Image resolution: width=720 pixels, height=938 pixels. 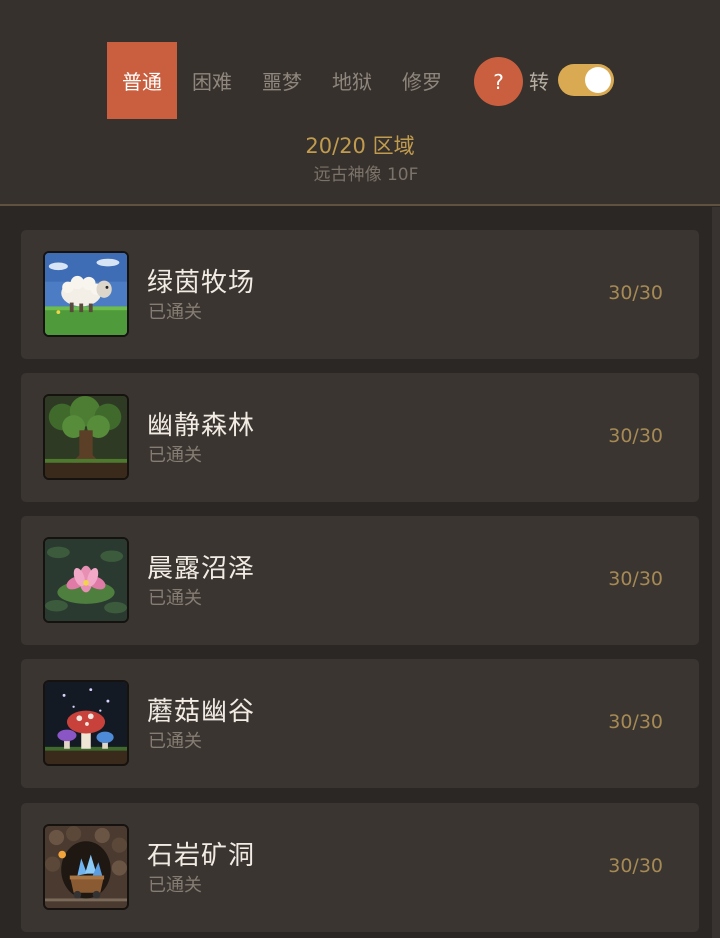 What do you see at coordinates (212, 80) in the screenshot?
I see `tab-hard: 困难` at bounding box center [212, 80].